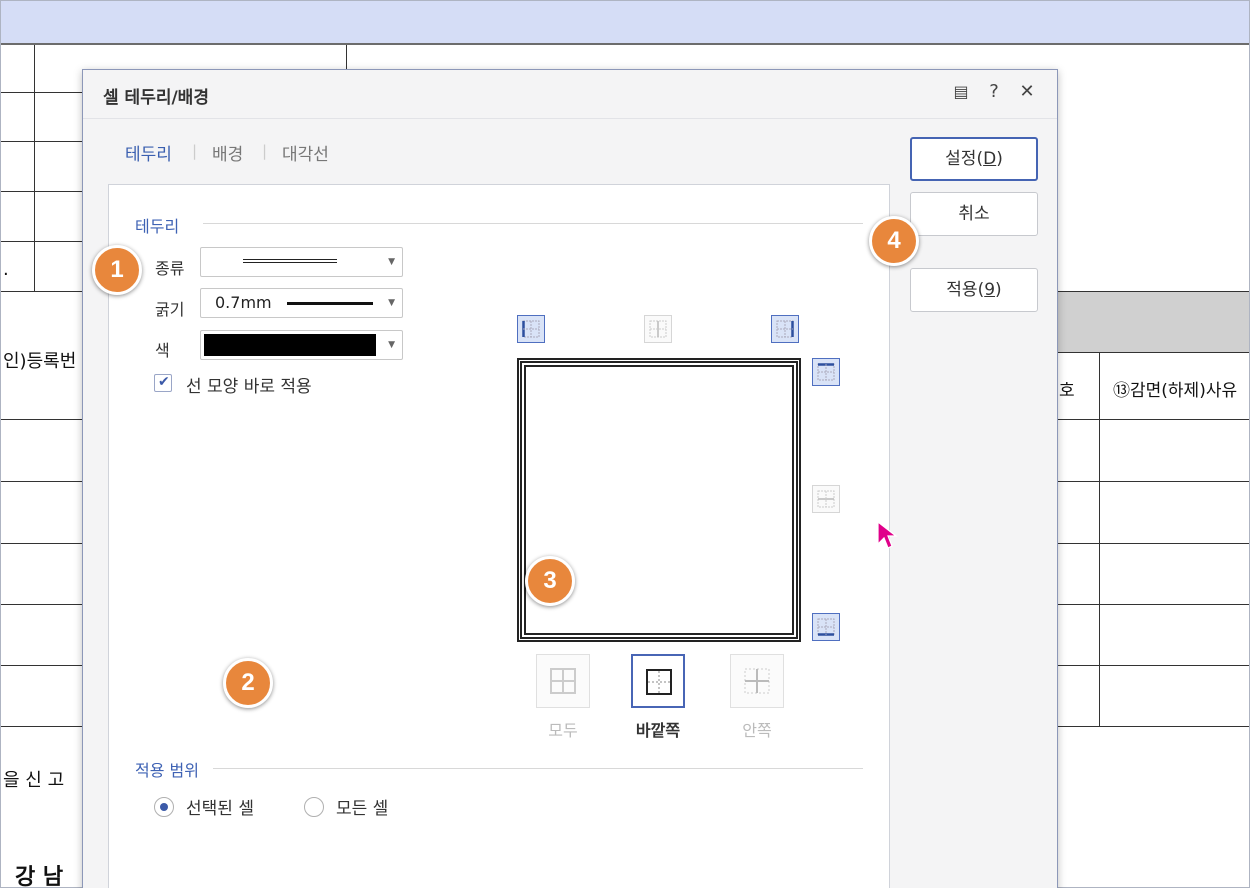  I want to click on all-cells-radio, so click(314, 807).